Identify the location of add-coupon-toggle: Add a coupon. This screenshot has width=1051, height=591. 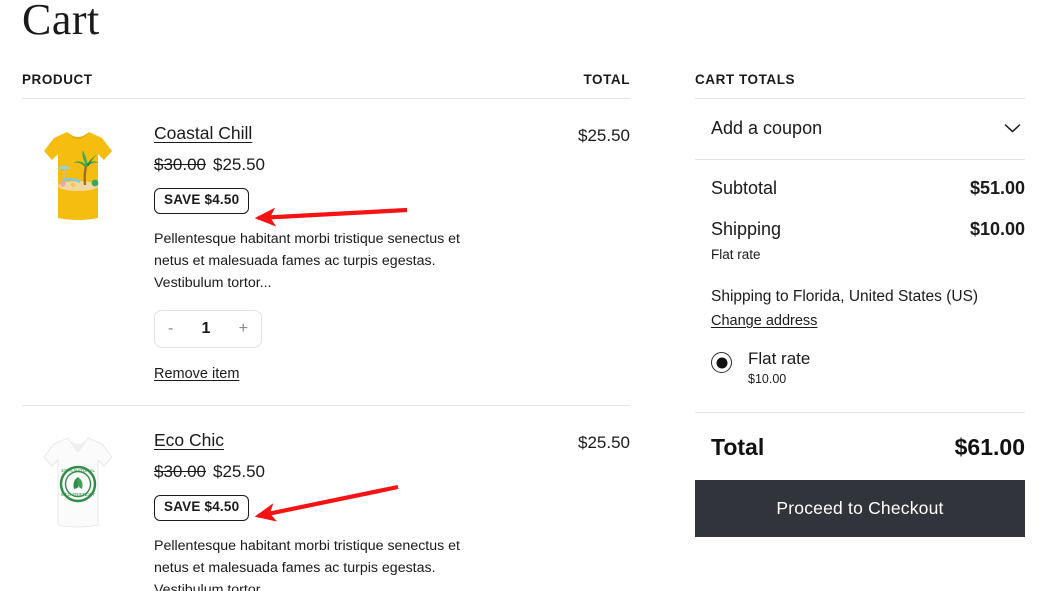
(860, 129).